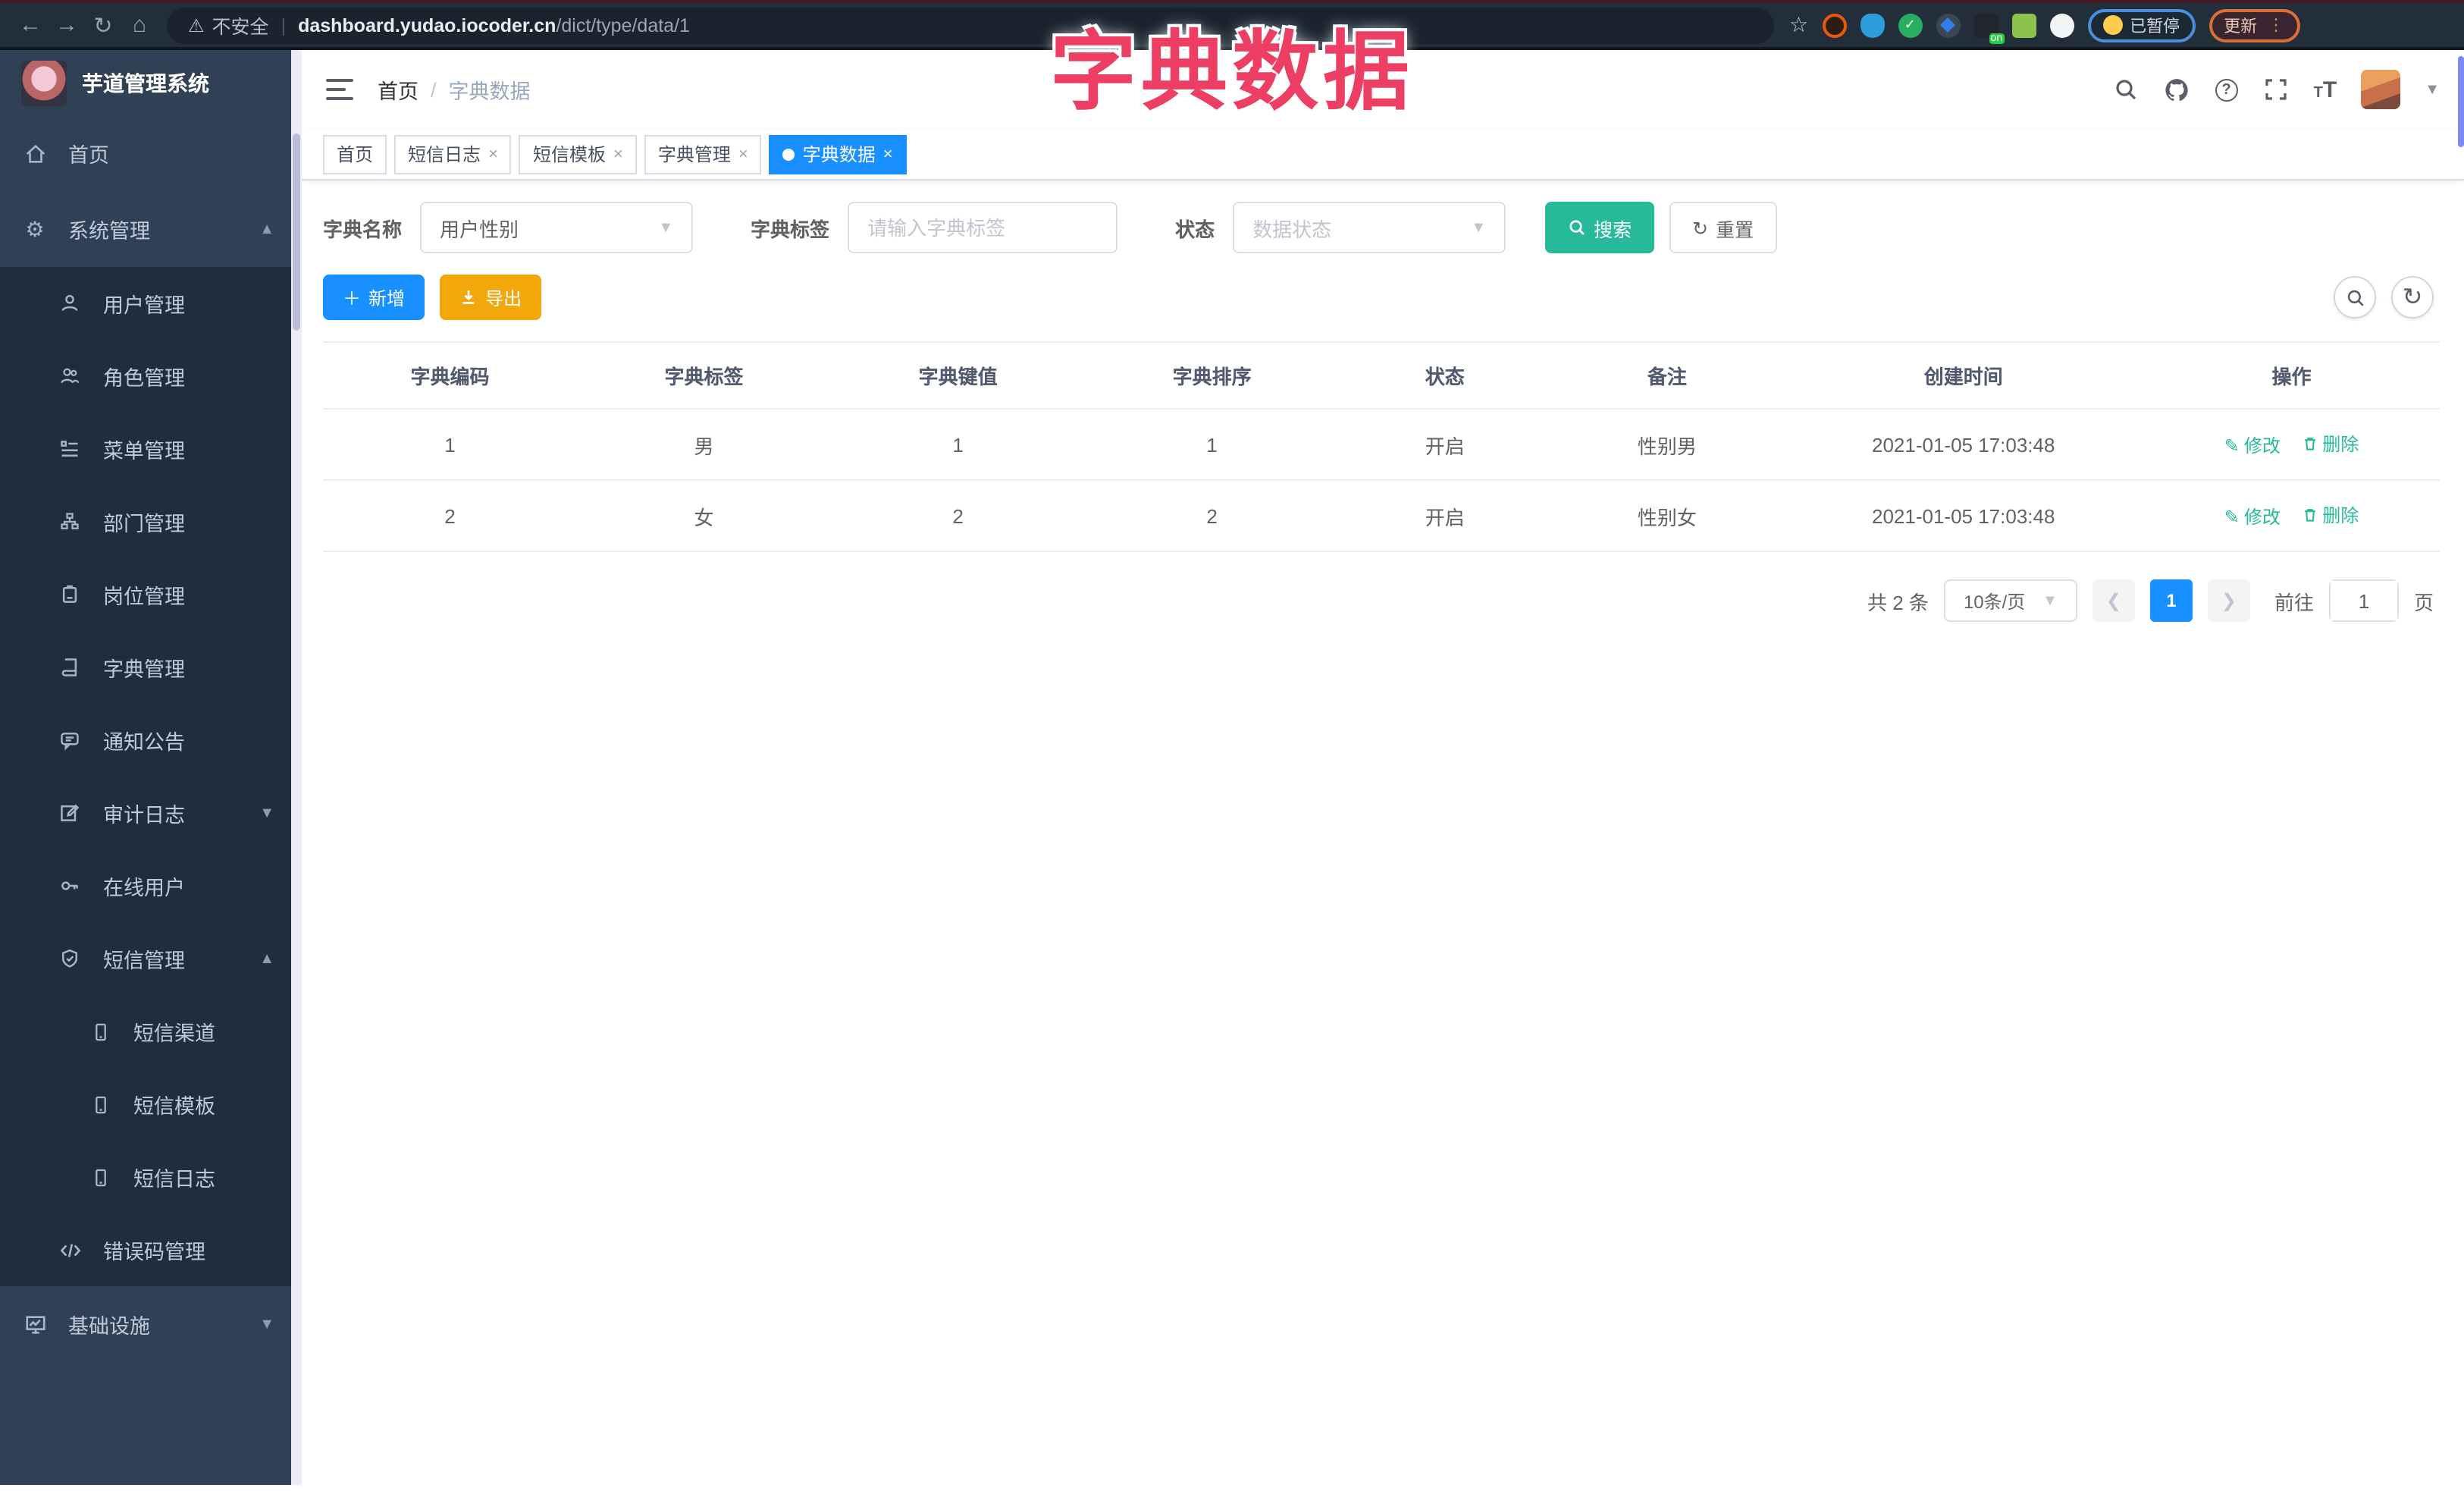 The image size is (2464, 1491). I want to click on browser-forward-icon: →, so click(67, 25).